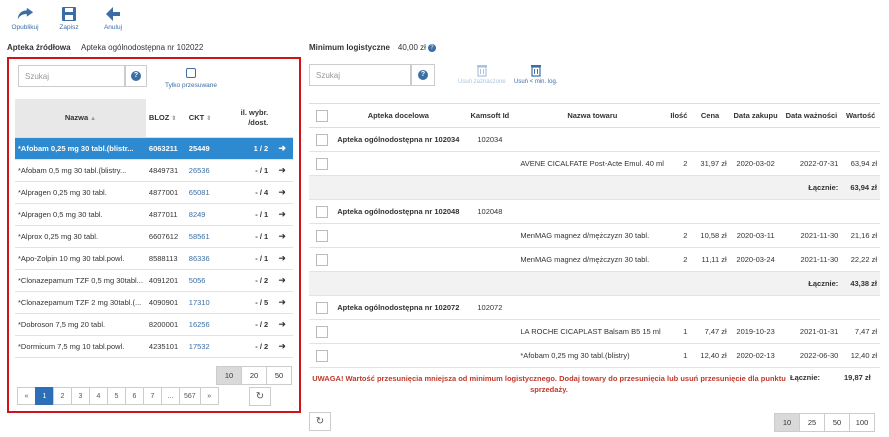  I want to click on publish-button: Opublikuj, so click(25, 18).